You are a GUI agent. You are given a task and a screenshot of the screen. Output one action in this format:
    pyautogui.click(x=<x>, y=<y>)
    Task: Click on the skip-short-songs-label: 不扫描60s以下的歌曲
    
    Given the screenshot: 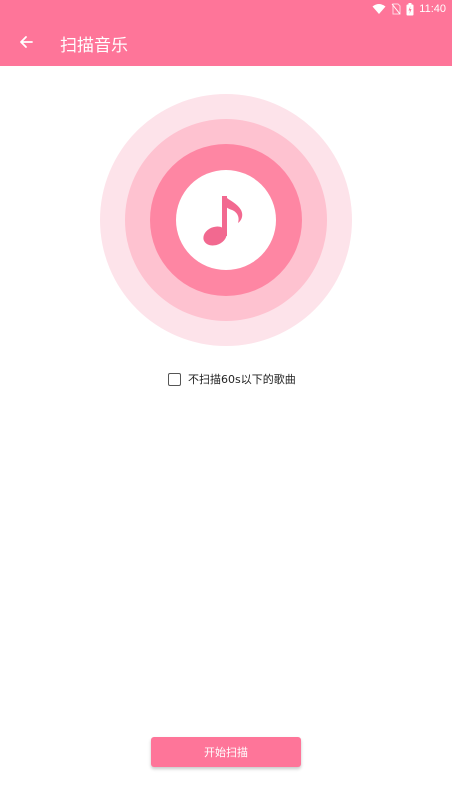 What is the action you would take?
    pyautogui.click(x=242, y=379)
    